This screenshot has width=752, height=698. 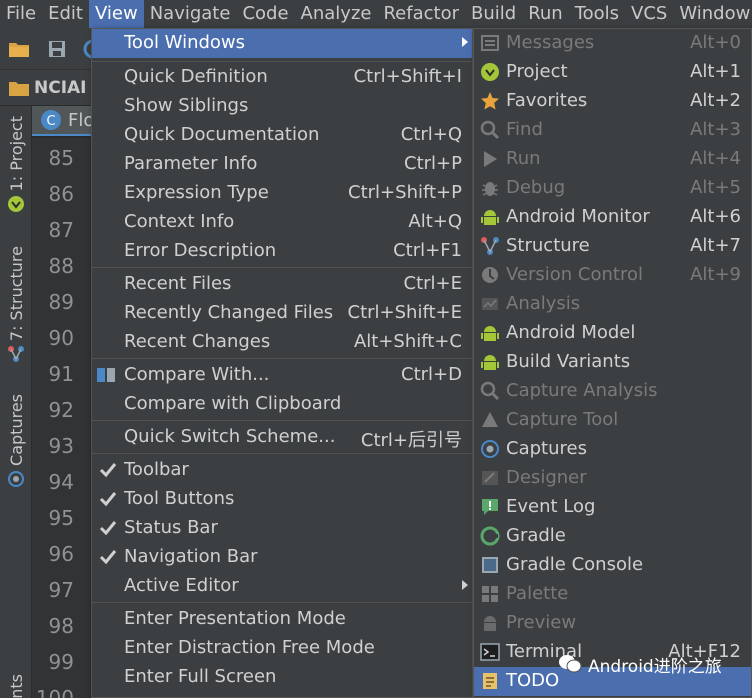 I want to click on structure-tool-tab: 7: Structure, so click(x=16, y=304).